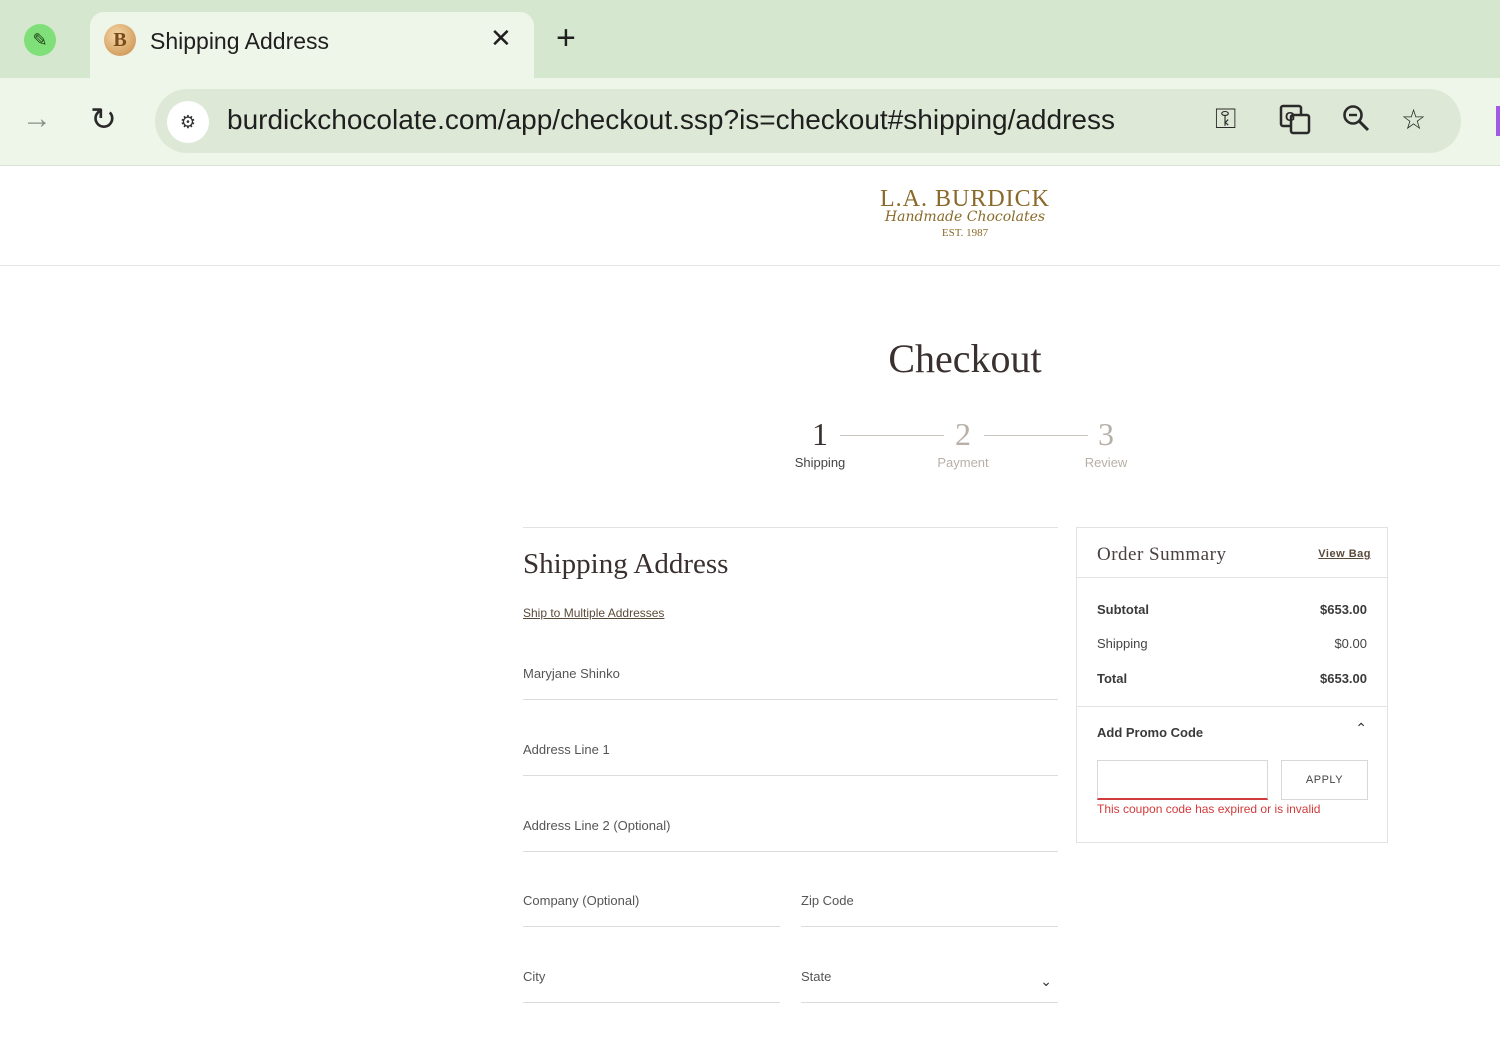 The image size is (1500, 1059). I want to click on reload-icon: ↻, so click(103, 119).